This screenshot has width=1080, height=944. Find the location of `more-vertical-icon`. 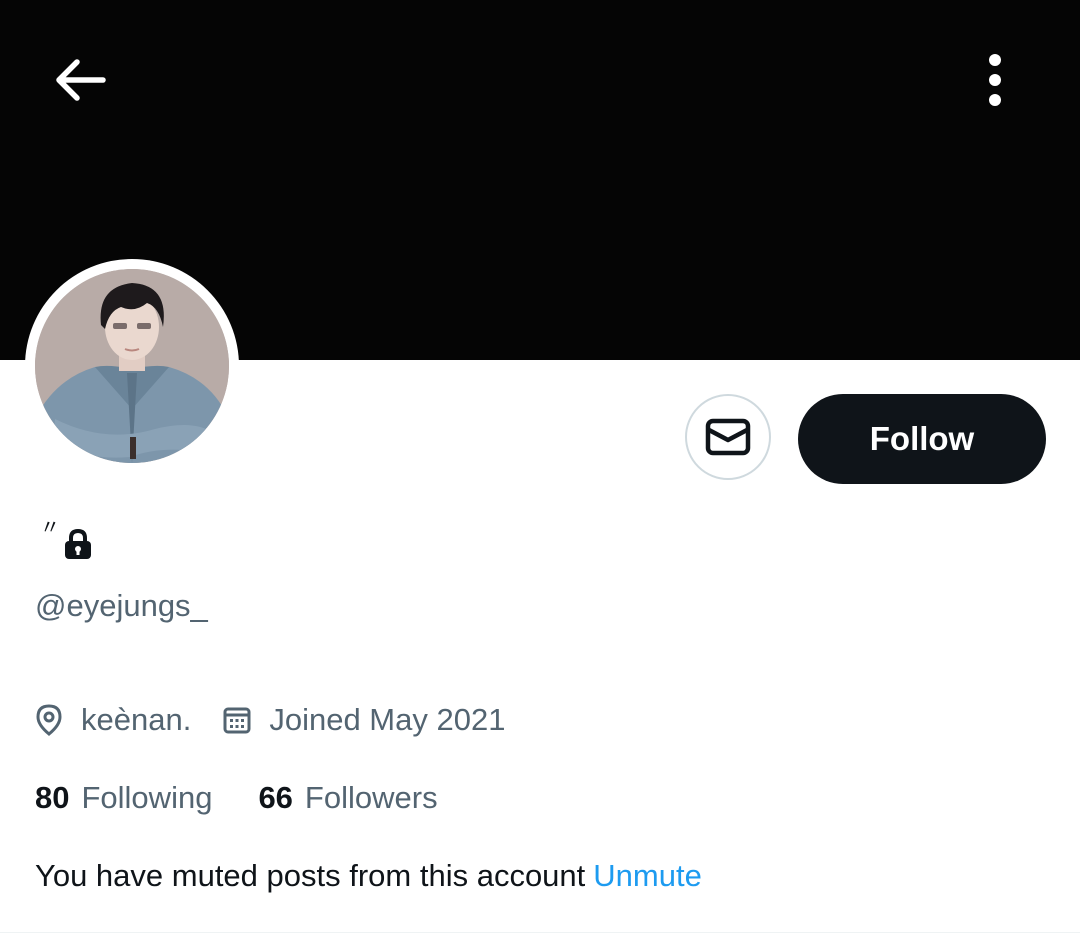

more-vertical-icon is located at coordinates (995, 80).